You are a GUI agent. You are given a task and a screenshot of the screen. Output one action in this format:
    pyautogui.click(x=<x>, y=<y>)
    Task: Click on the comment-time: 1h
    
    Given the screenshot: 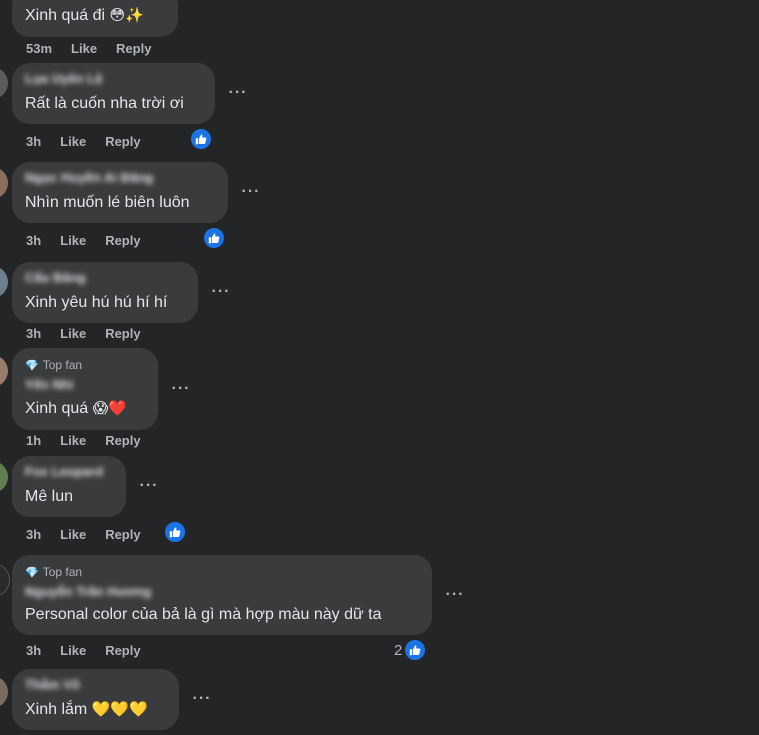 What is the action you would take?
    pyautogui.click(x=33, y=440)
    